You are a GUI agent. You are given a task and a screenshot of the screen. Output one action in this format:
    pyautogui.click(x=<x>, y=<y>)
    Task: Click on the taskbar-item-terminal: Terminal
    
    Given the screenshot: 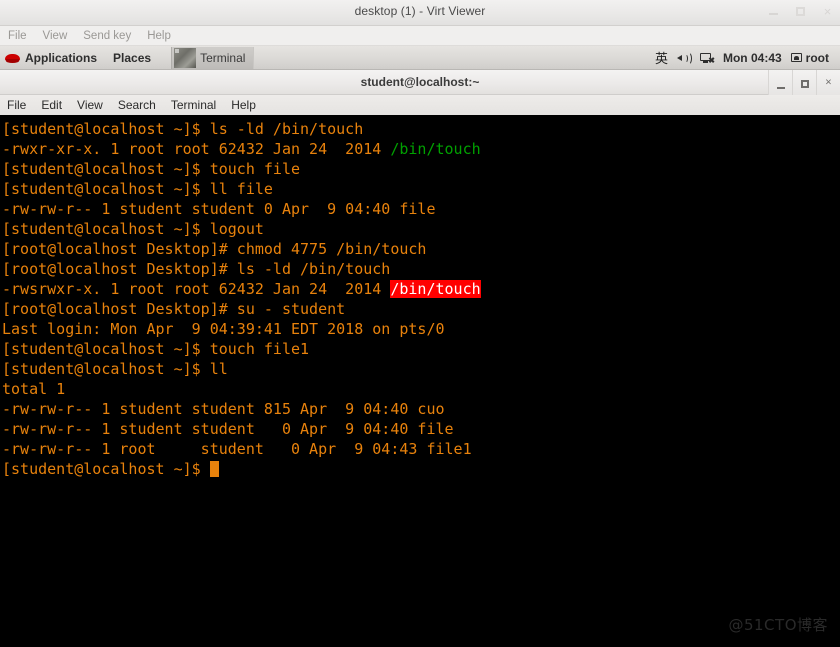 What is the action you would take?
    pyautogui.click(x=213, y=57)
    